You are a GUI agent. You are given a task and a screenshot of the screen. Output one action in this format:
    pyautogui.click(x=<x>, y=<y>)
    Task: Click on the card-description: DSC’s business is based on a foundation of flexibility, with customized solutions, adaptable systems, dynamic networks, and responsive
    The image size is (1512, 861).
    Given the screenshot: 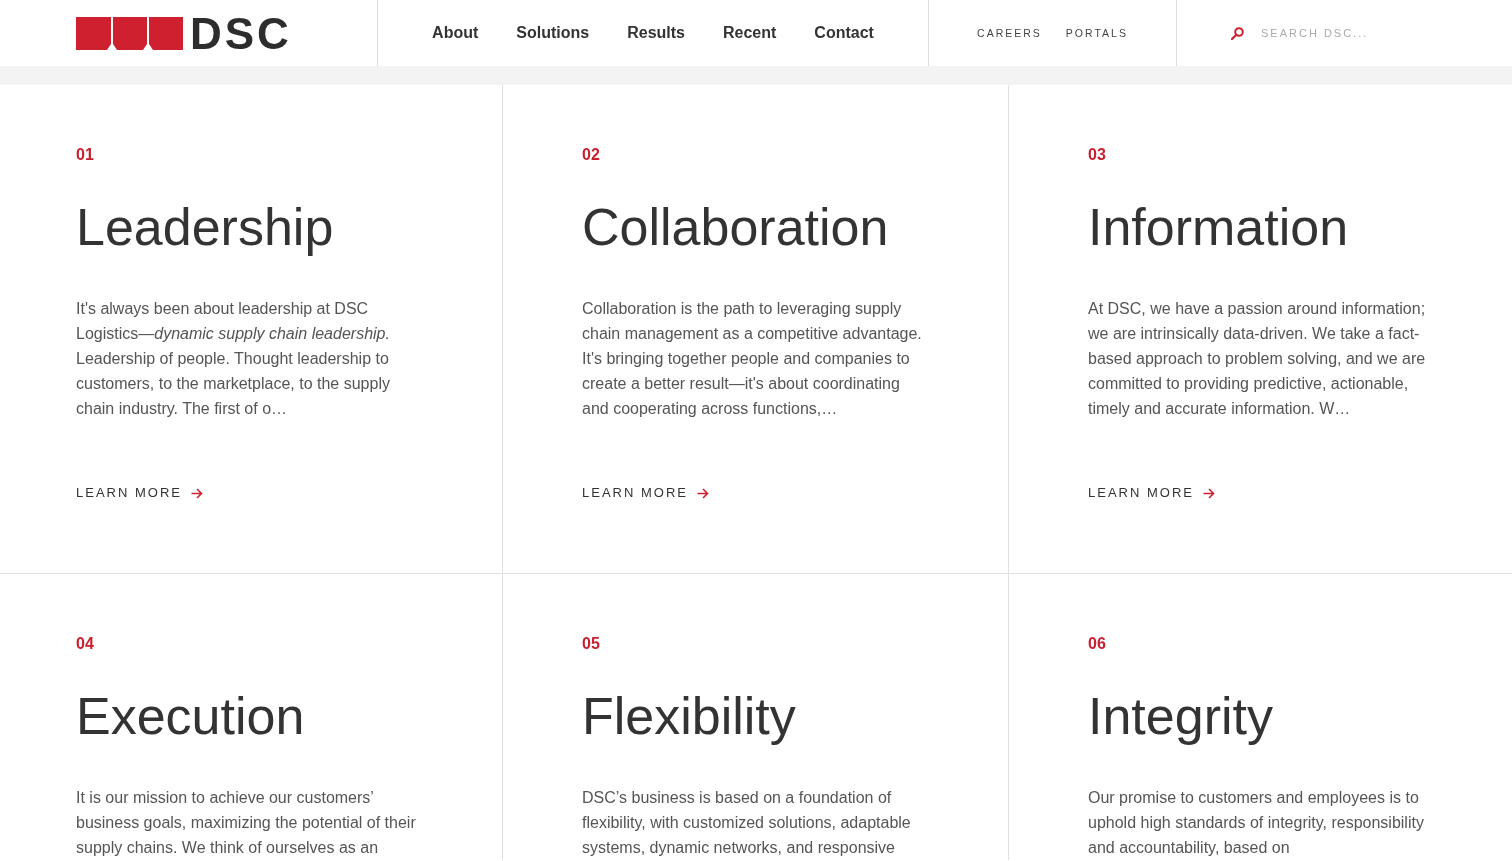 What is the action you would take?
    pyautogui.click(x=747, y=823)
    